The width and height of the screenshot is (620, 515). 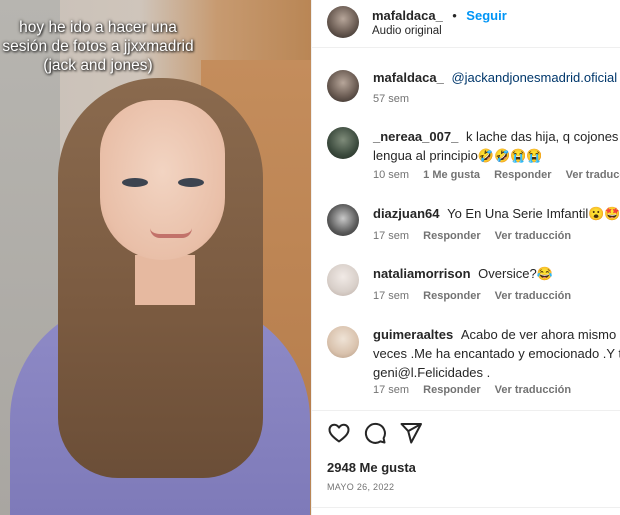 I want to click on comment-time: 10 sem, so click(x=391, y=175).